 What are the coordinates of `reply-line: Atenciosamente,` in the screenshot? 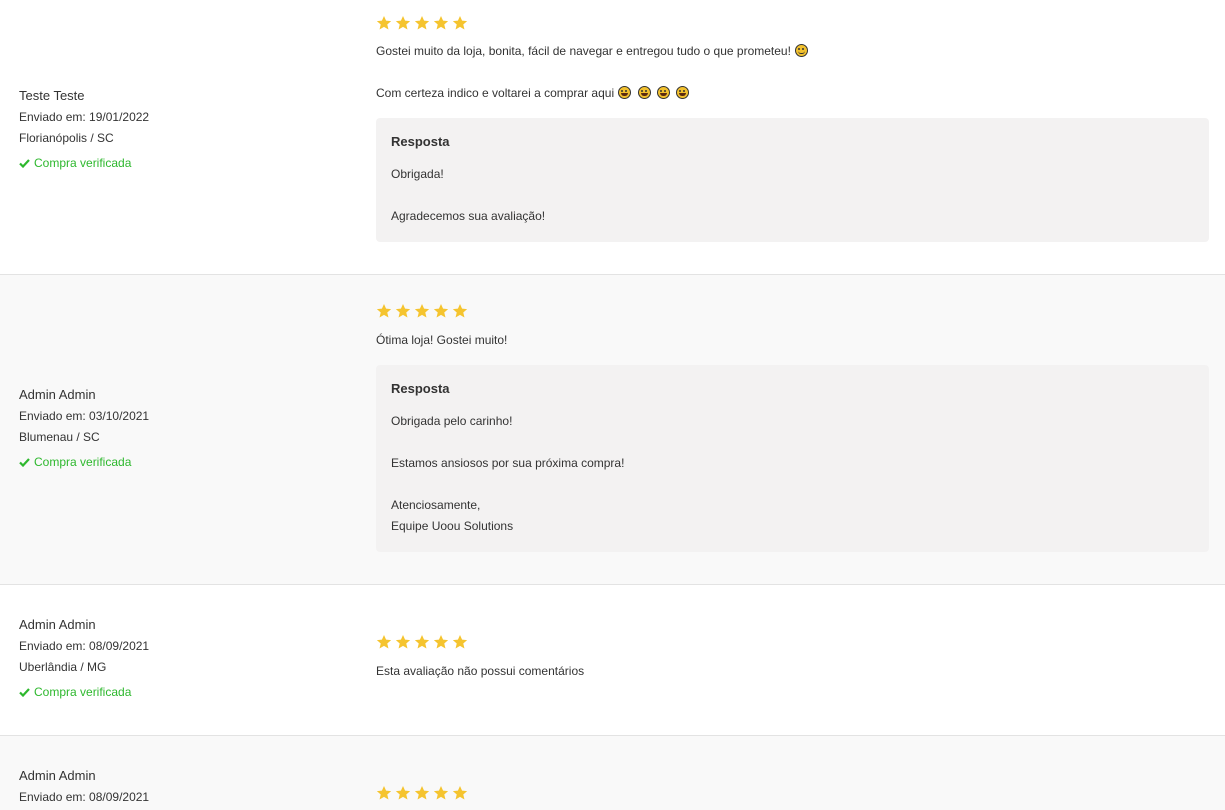 It's located at (436, 505).